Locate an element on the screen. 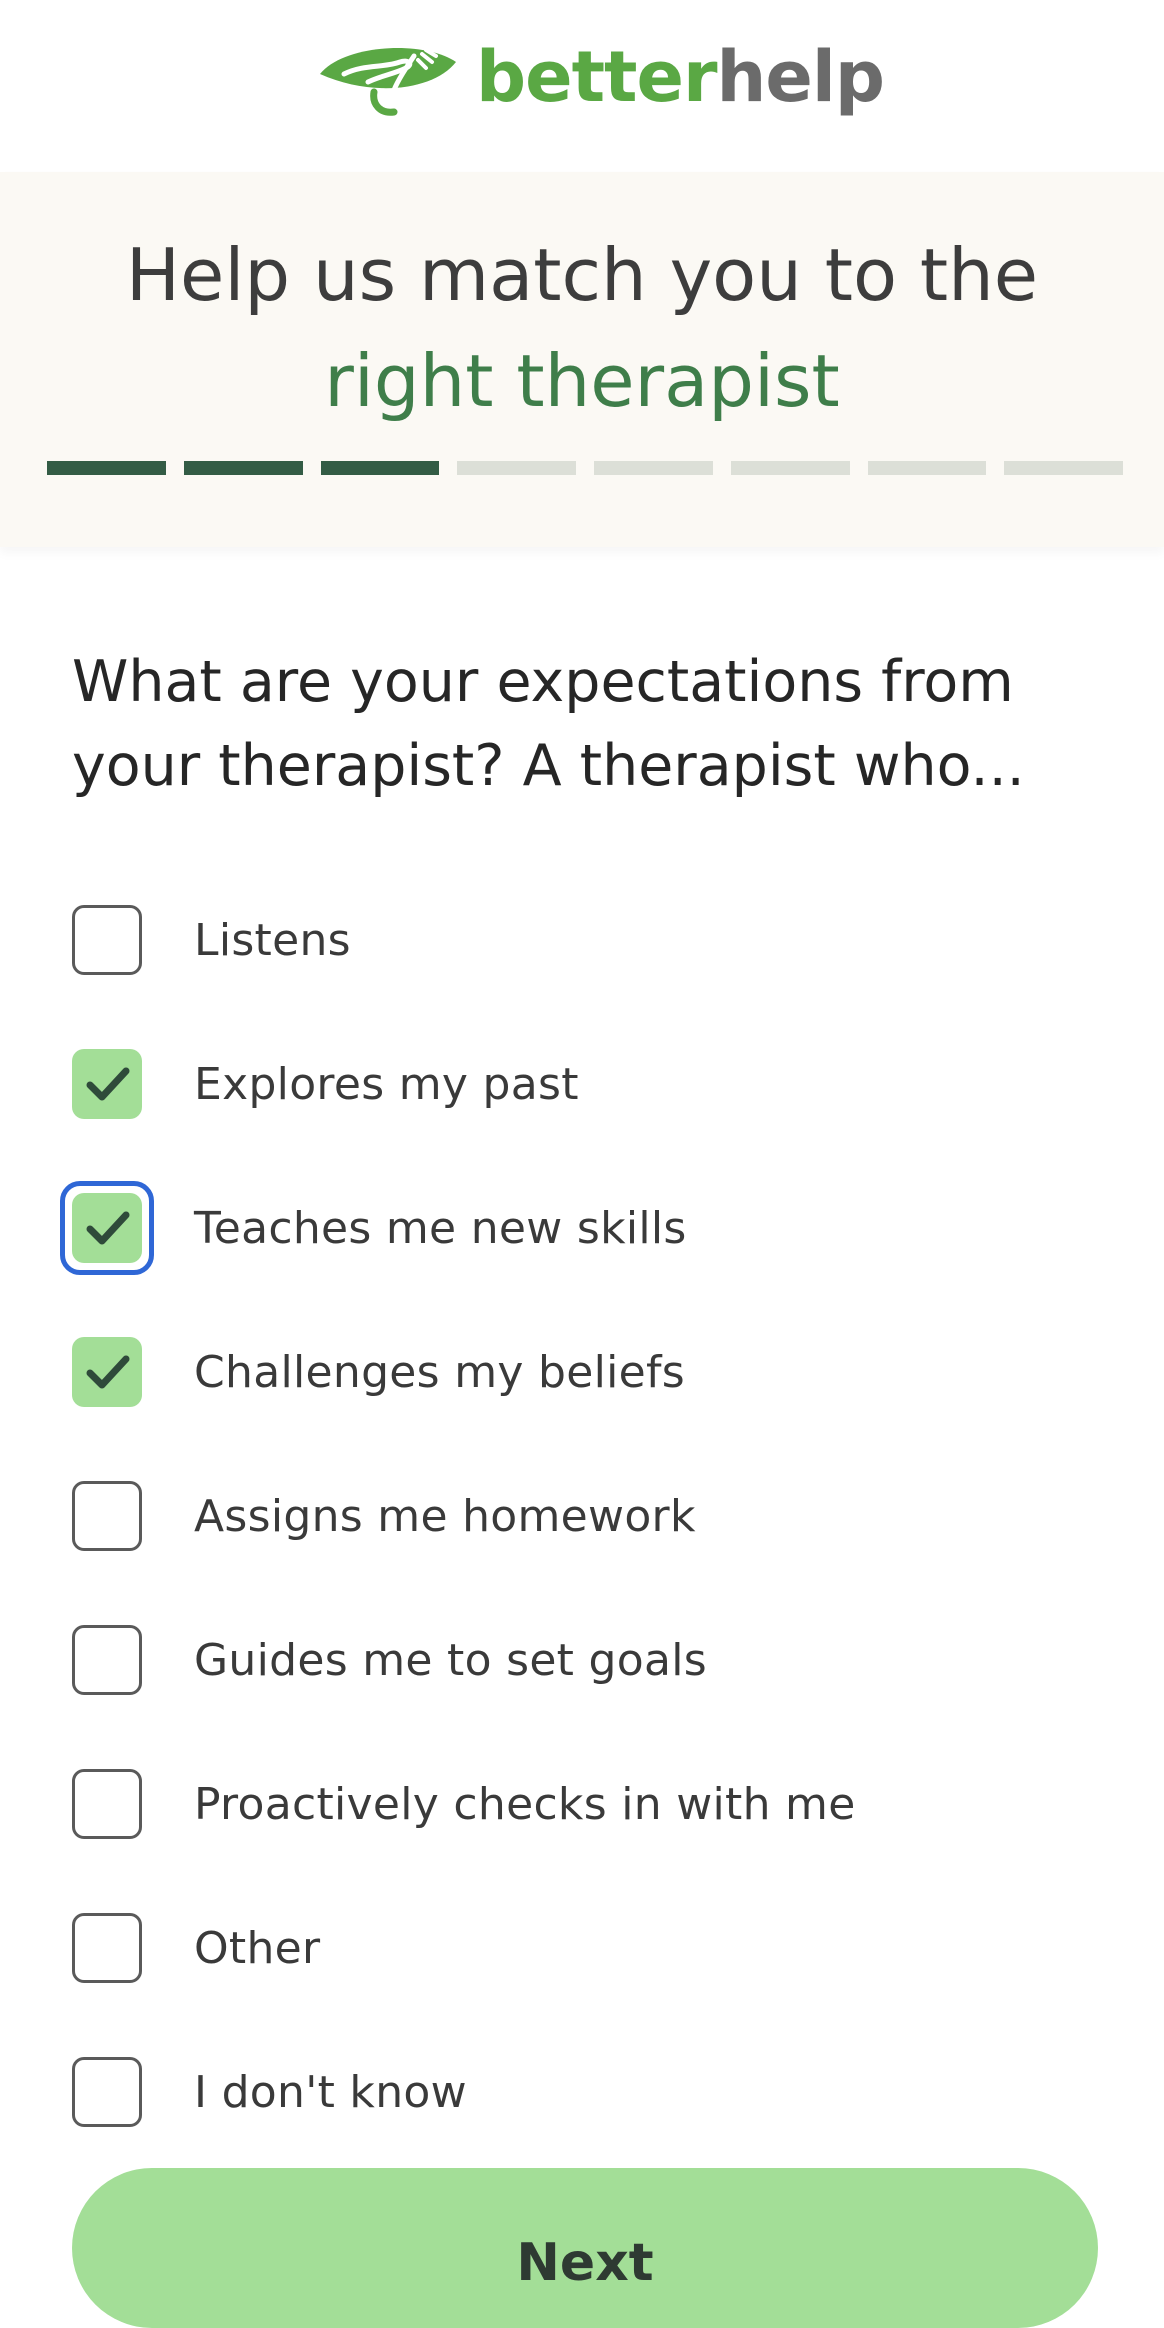  page-title-line2: right therapist is located at coordinates (582, 381).